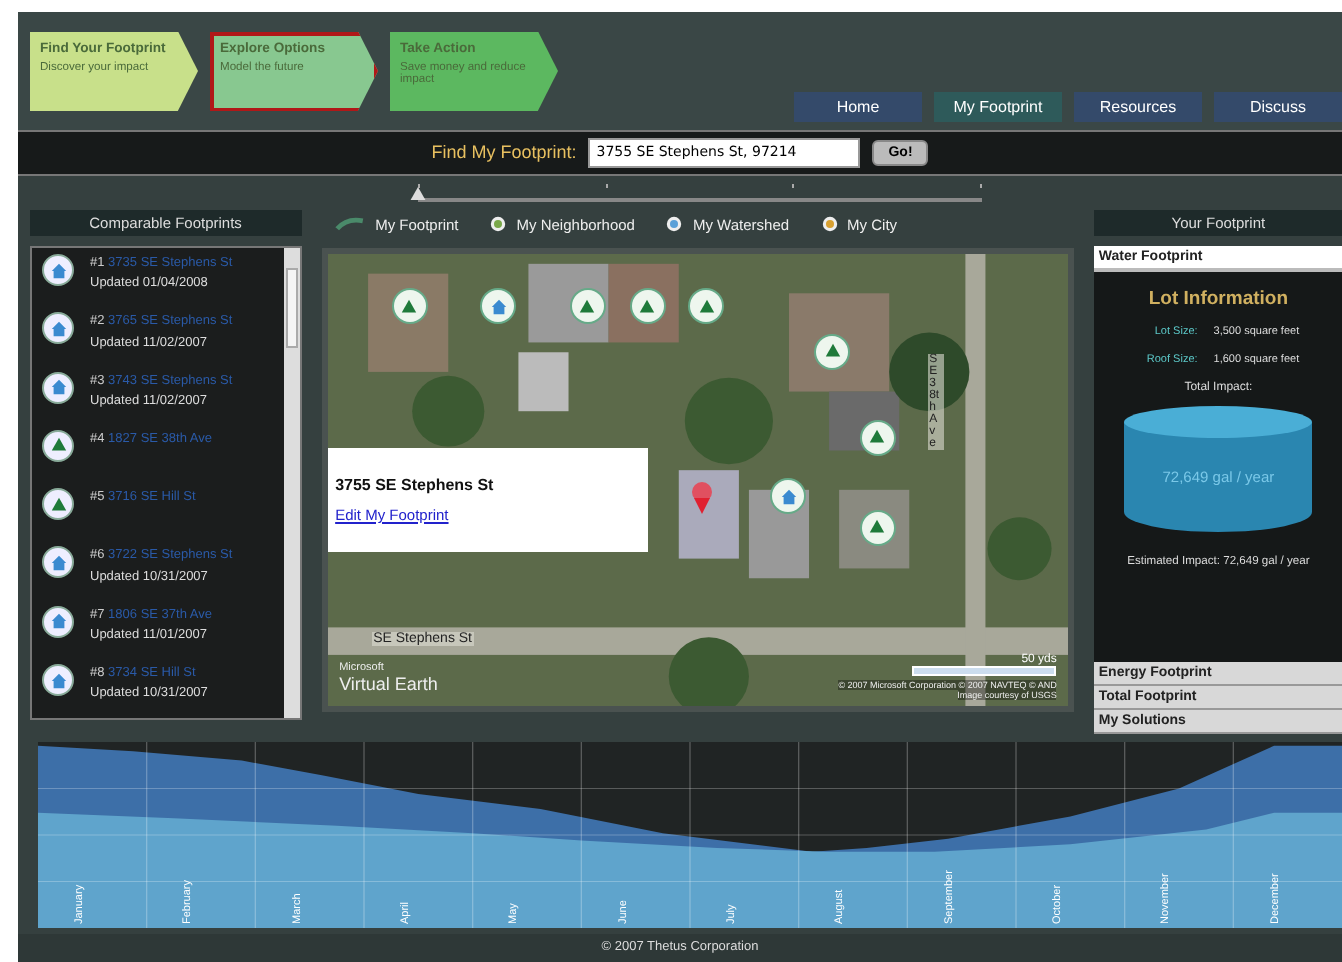 This screenshot has height=962, width=1342. Describe the element at coordinates (349, 224) in the screenshot. I see `footprint-icon` at that location.